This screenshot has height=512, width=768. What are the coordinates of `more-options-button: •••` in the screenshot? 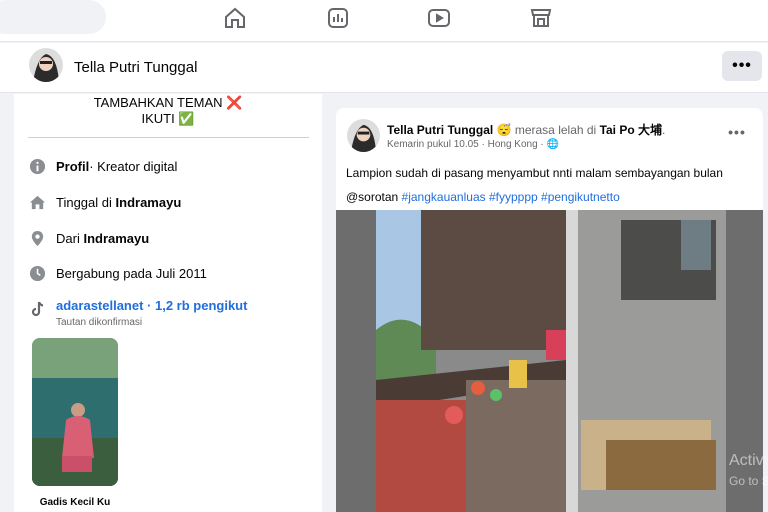 It's located at (742, 66).